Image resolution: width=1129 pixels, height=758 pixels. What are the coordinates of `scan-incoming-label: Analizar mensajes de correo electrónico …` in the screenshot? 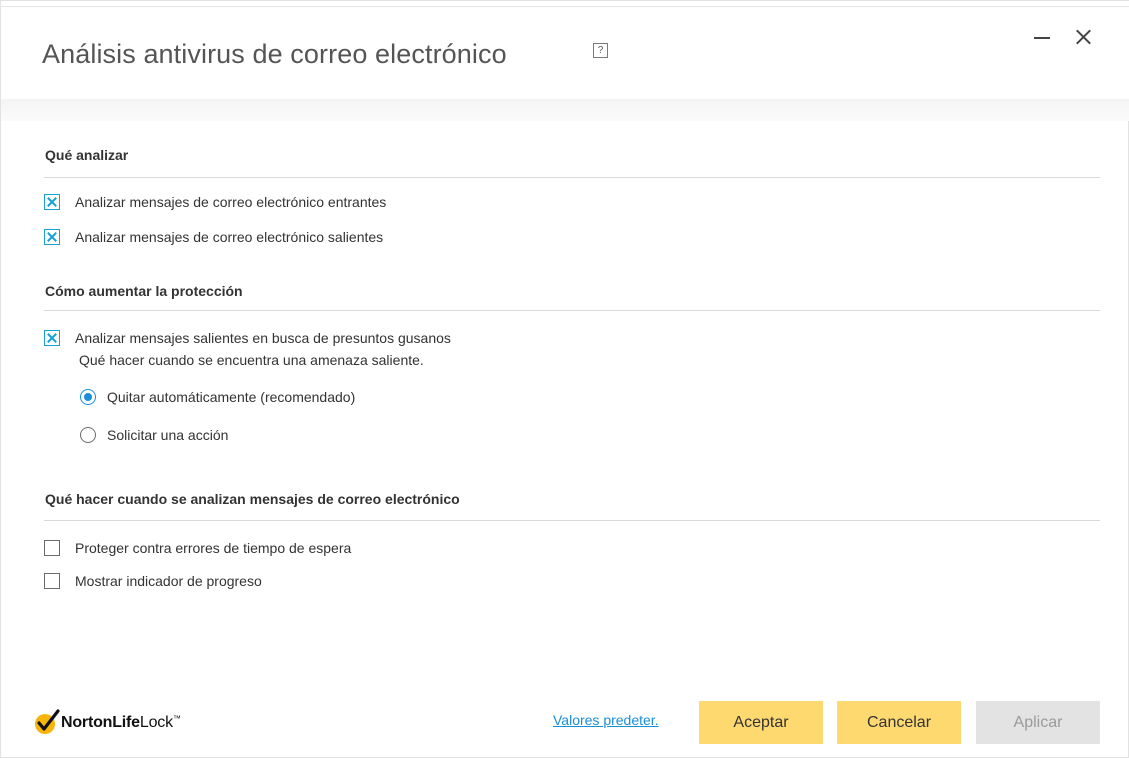 It's located at (230, 202).